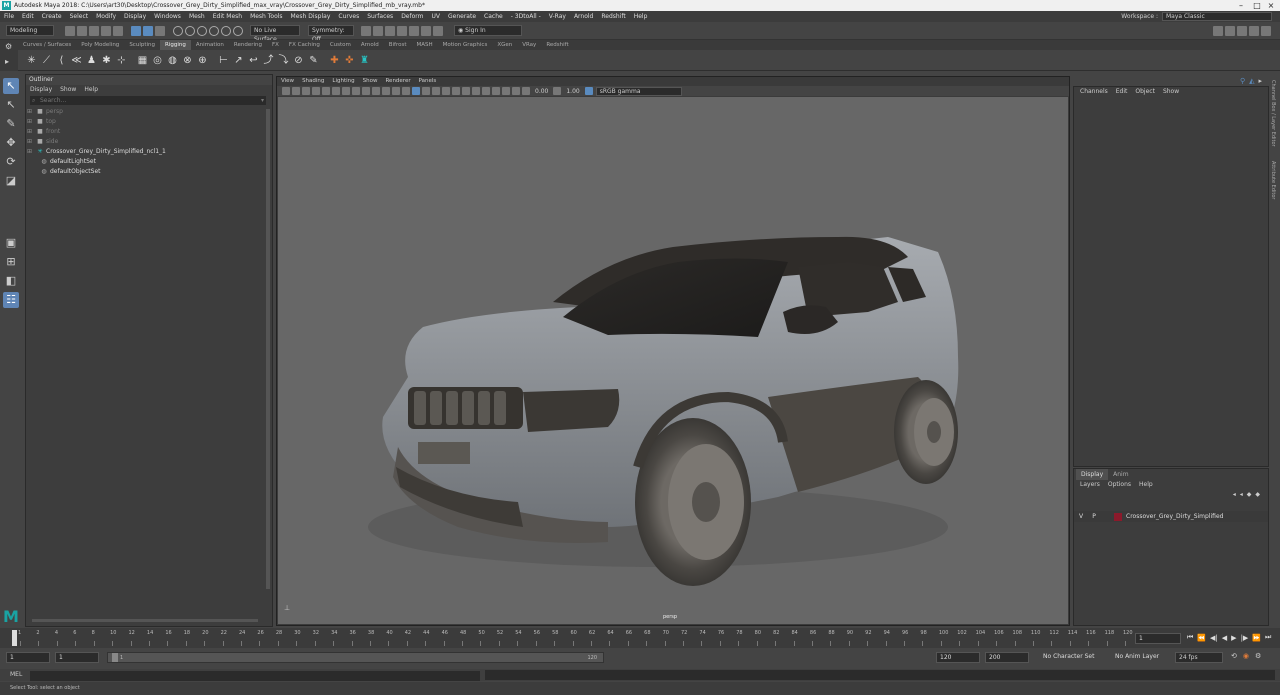  What do you see at coordinates (306, 91) in the screenshot?
I see `bookmark-icon` at bounding box center [306, 91].